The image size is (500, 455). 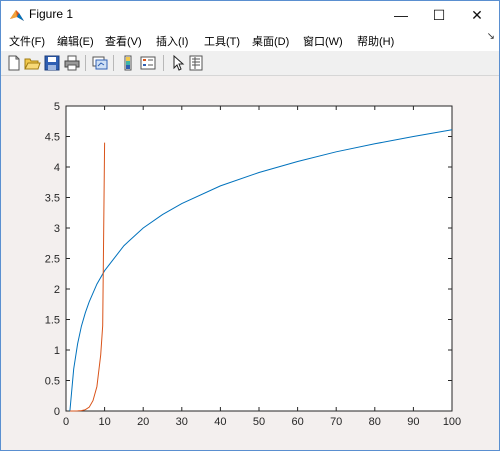 What do you see at coordinates (178, 63) in the screenshot?
I see `edit-plot-pointer-icon` at bounding box center [178, 63].